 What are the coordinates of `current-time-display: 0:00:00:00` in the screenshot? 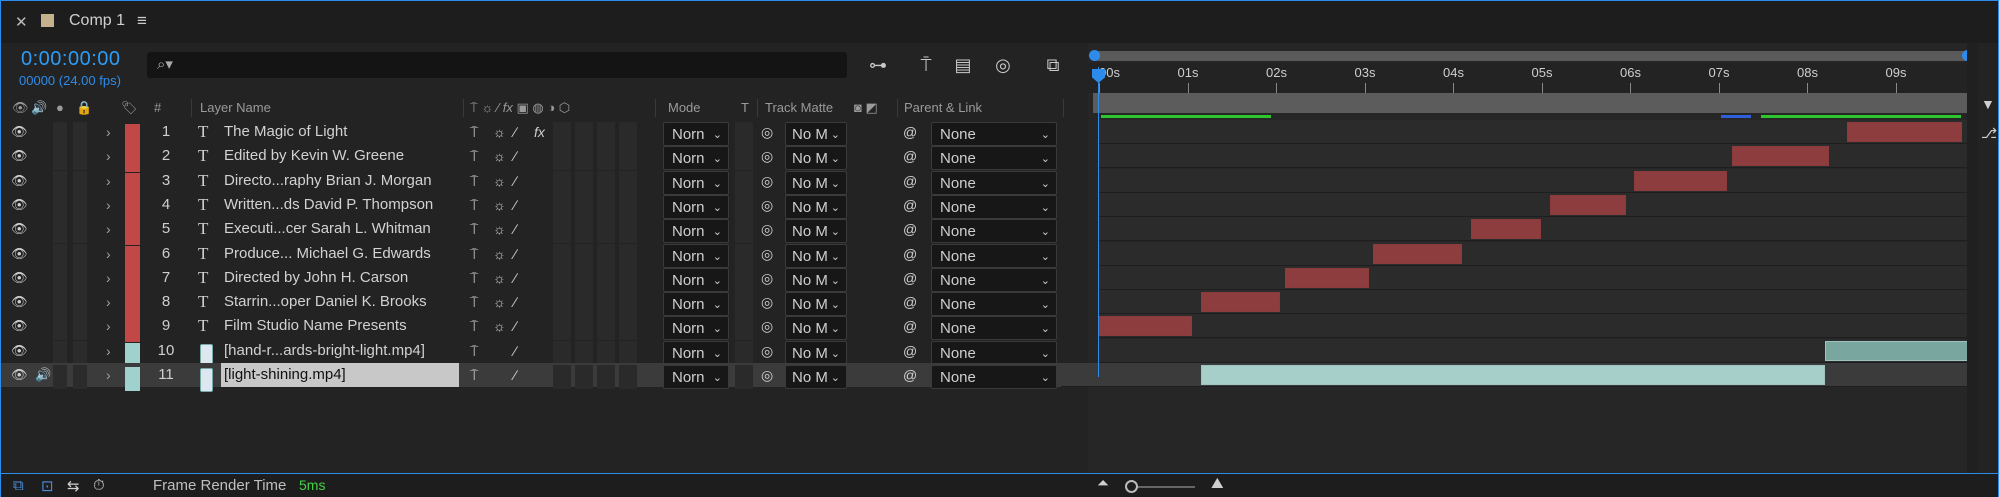 It's located at (71, 59).